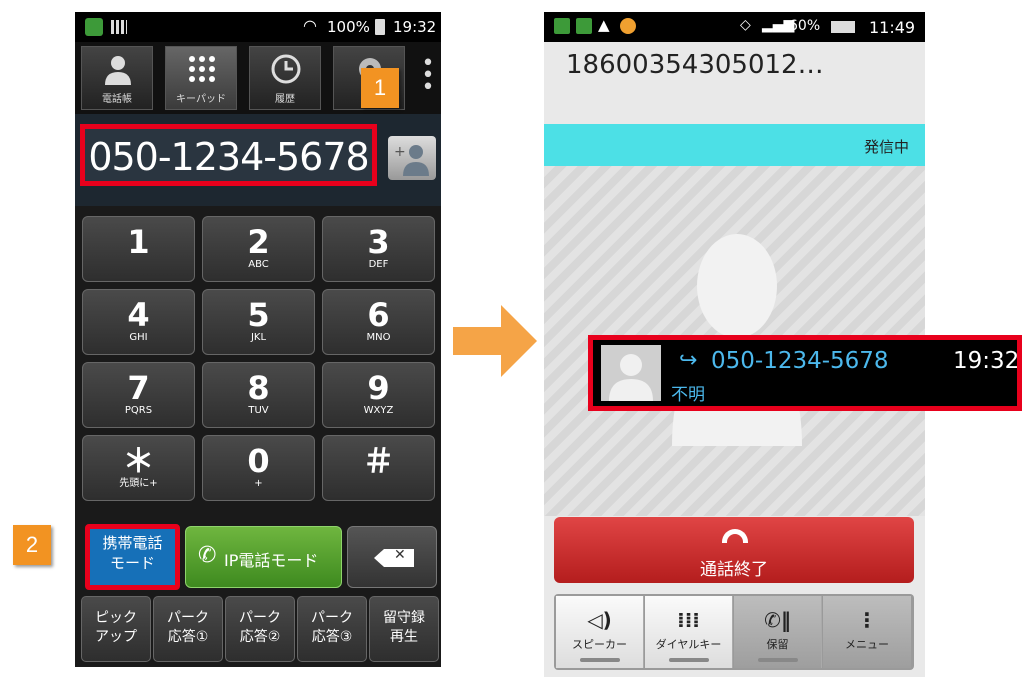  I want to click on control-label: 保留, so click(777, 644).